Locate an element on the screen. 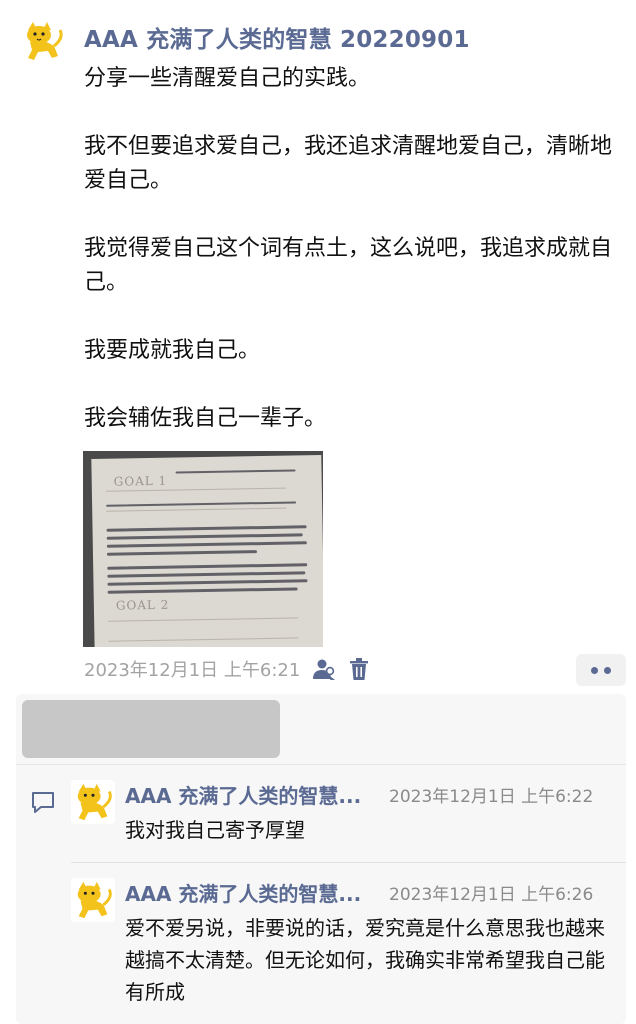  post-author-name: AAA 充满了人类的智慧 20220901 is located at coordinates (277, 37).